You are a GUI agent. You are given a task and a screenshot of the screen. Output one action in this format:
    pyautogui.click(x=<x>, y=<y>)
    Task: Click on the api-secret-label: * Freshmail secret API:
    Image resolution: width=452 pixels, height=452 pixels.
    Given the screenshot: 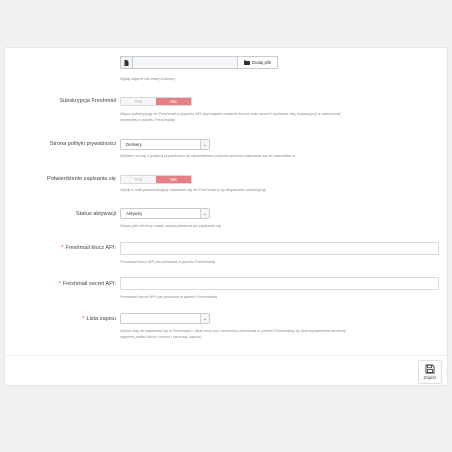 What is the action you would take?
    pyautogui.click(x=87, y=284)
    